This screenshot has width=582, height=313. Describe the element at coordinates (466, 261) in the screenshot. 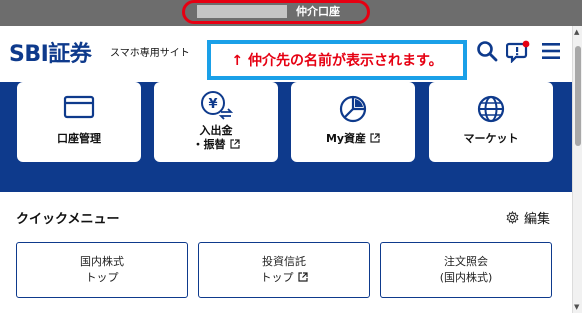

I see `quick-button-line1: 注文照会` at that location.